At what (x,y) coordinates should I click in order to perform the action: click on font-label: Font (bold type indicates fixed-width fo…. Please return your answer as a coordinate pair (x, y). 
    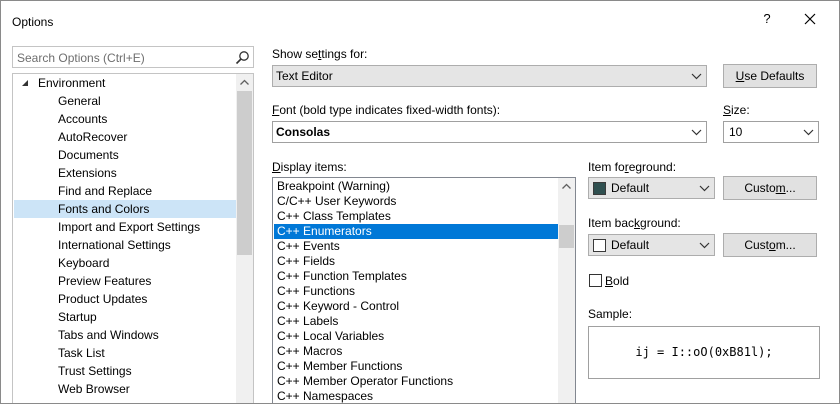
    Looking at the image, I should click on (386, 110).